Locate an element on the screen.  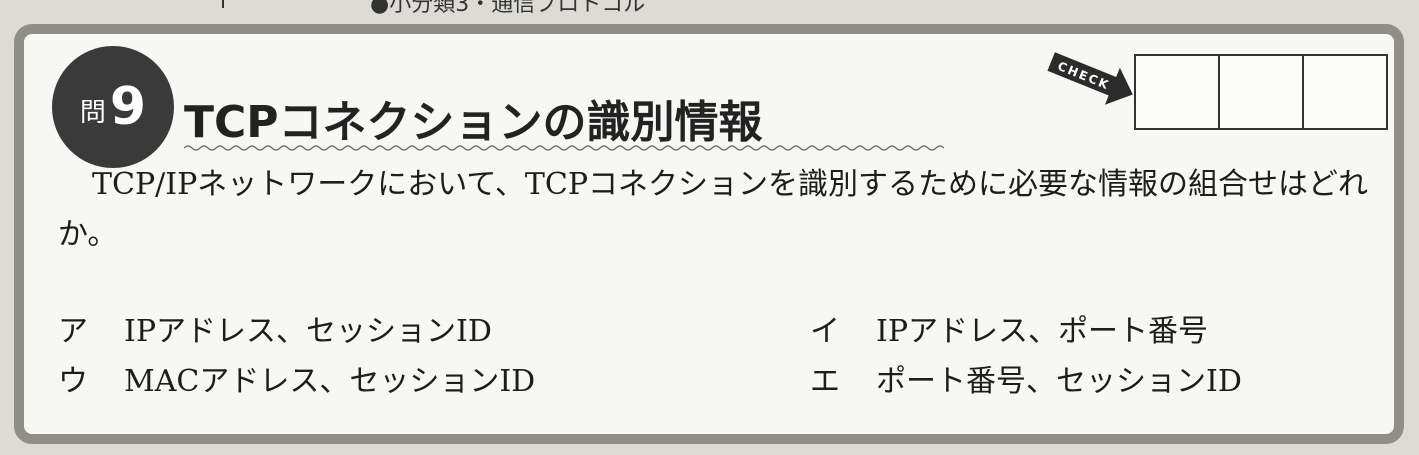
question-number-badge: 問 9 is located at coordinates (113, 107).